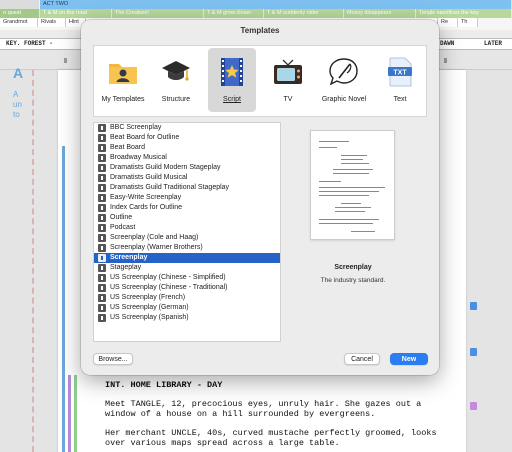 The image size is (512, 452). What do you see at coordinates (52, 22) in the screenshot?
I see `timeline-character: Rivals` at bounding box center [52, 22].